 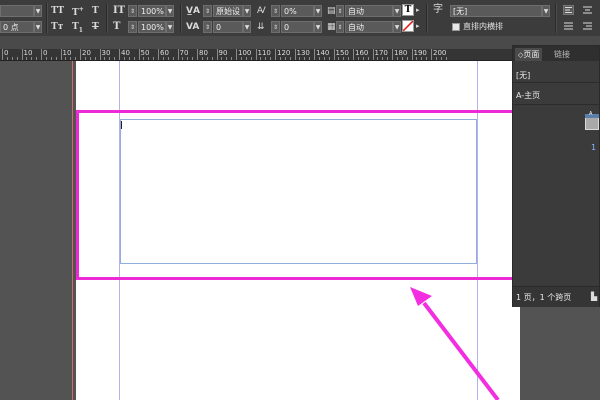 What do you see at coordinates (587, 26) in the screenshot?
I see `align-right-icon` at bounding box center [587, 26].